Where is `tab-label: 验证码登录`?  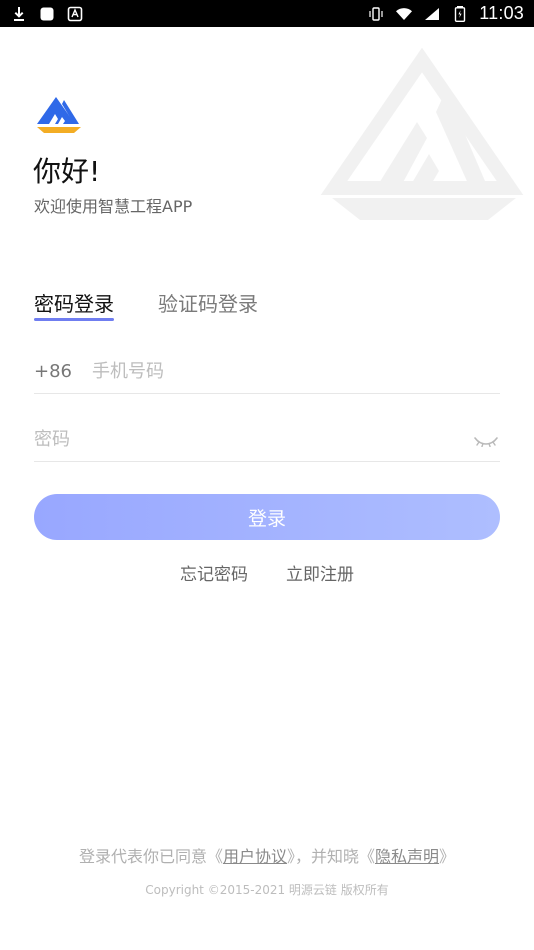
tab-label: 验证码登录 is located at coordinates (208, 304).